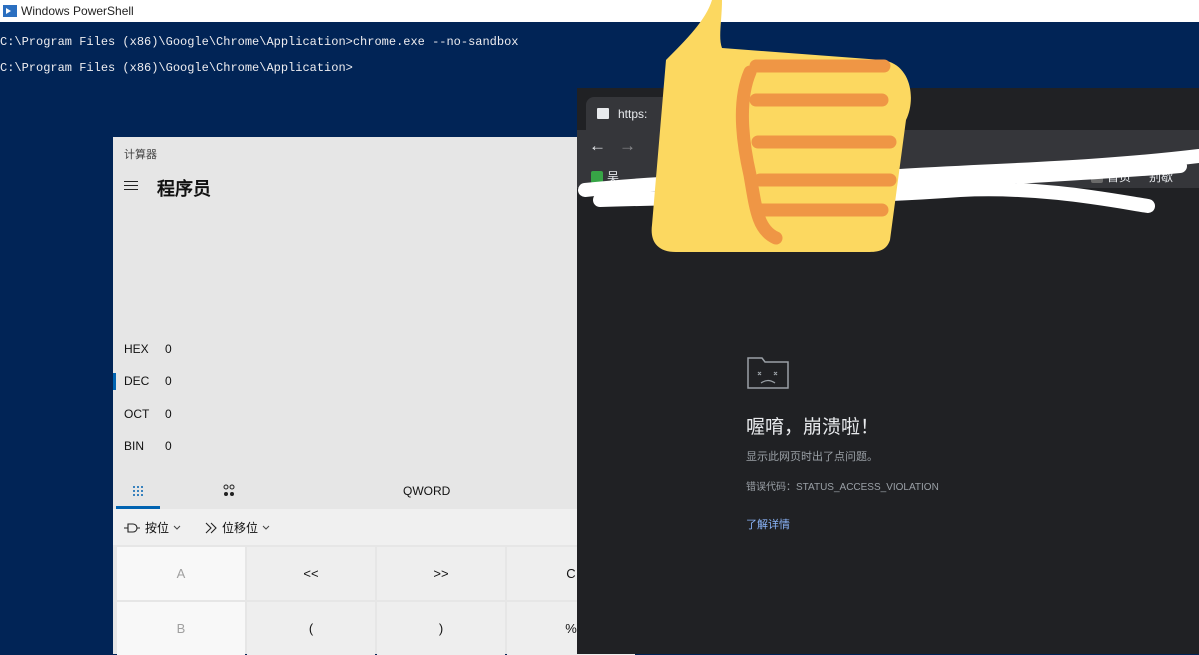 The height and width of the screenshot is (655, 1199). Describe the element at coordinates (781, 126) in the screenshot. I see `thumbs-up-sticker` at that location.